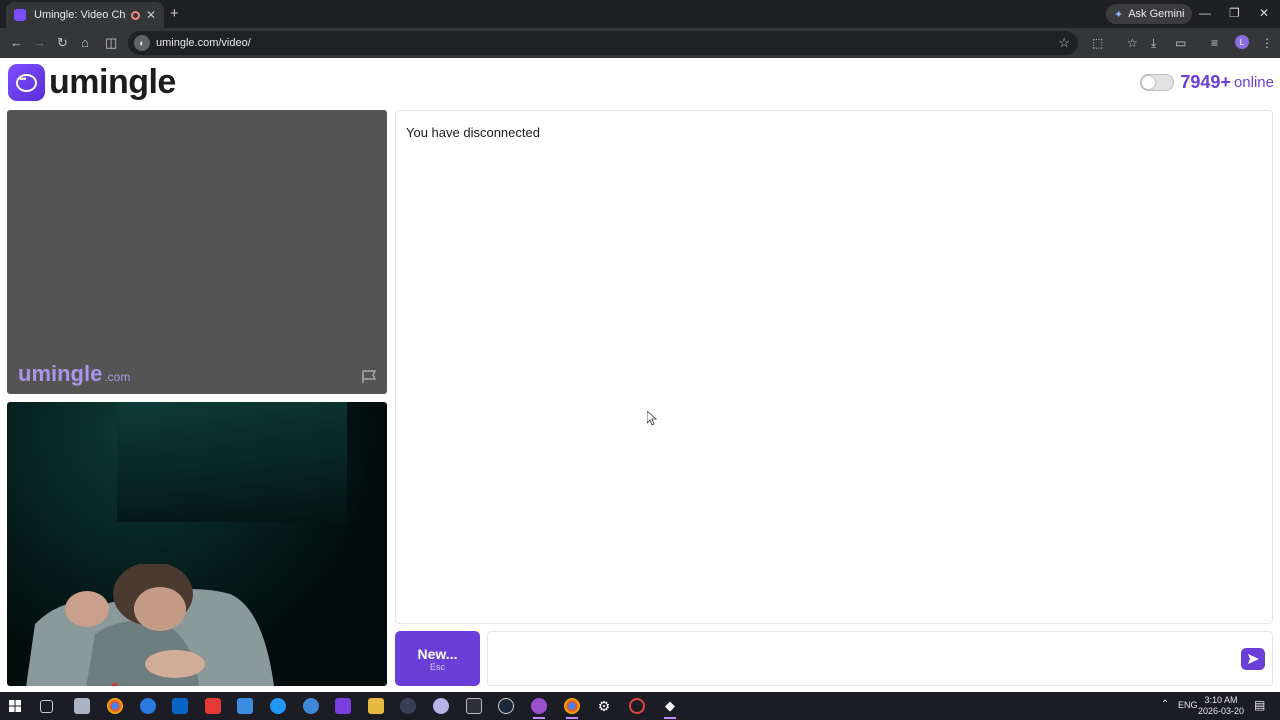  Describe the element at coordinates (115, 706) in the screenshot. I see `chrome-icon` at that location.